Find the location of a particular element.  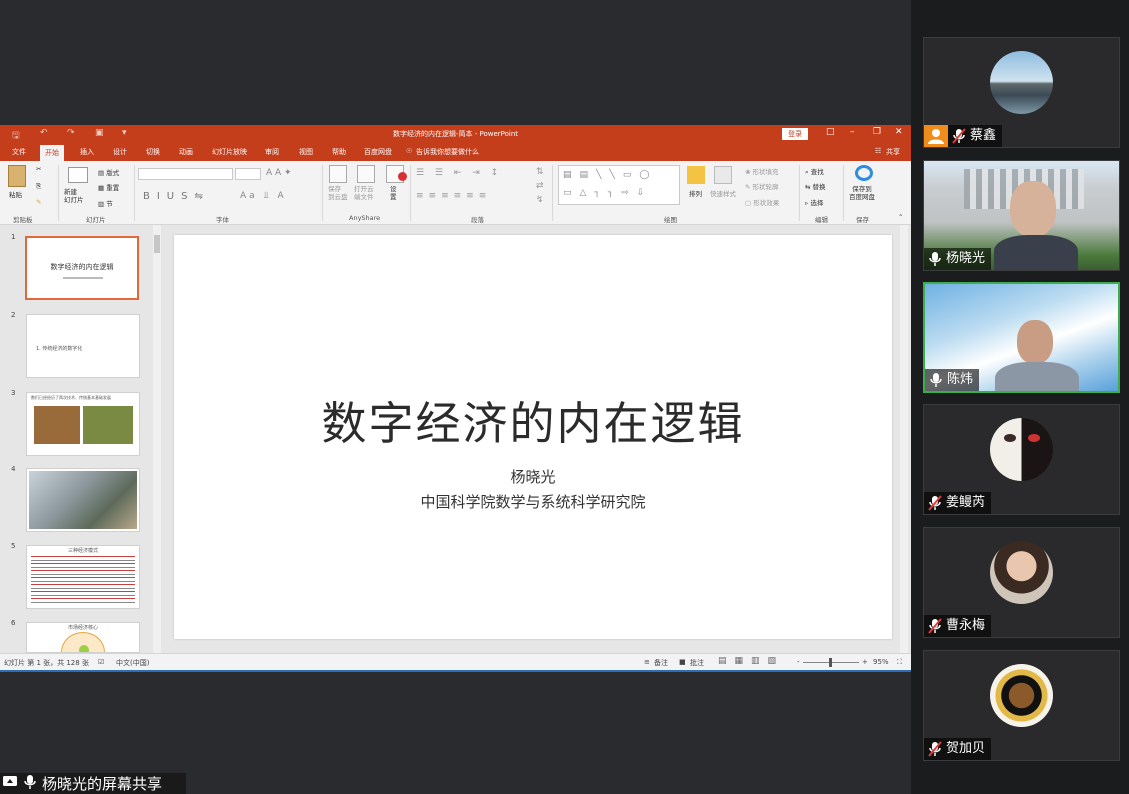

slide-thumbnail: 三种经济模式 is located at coordinates (83, 577).